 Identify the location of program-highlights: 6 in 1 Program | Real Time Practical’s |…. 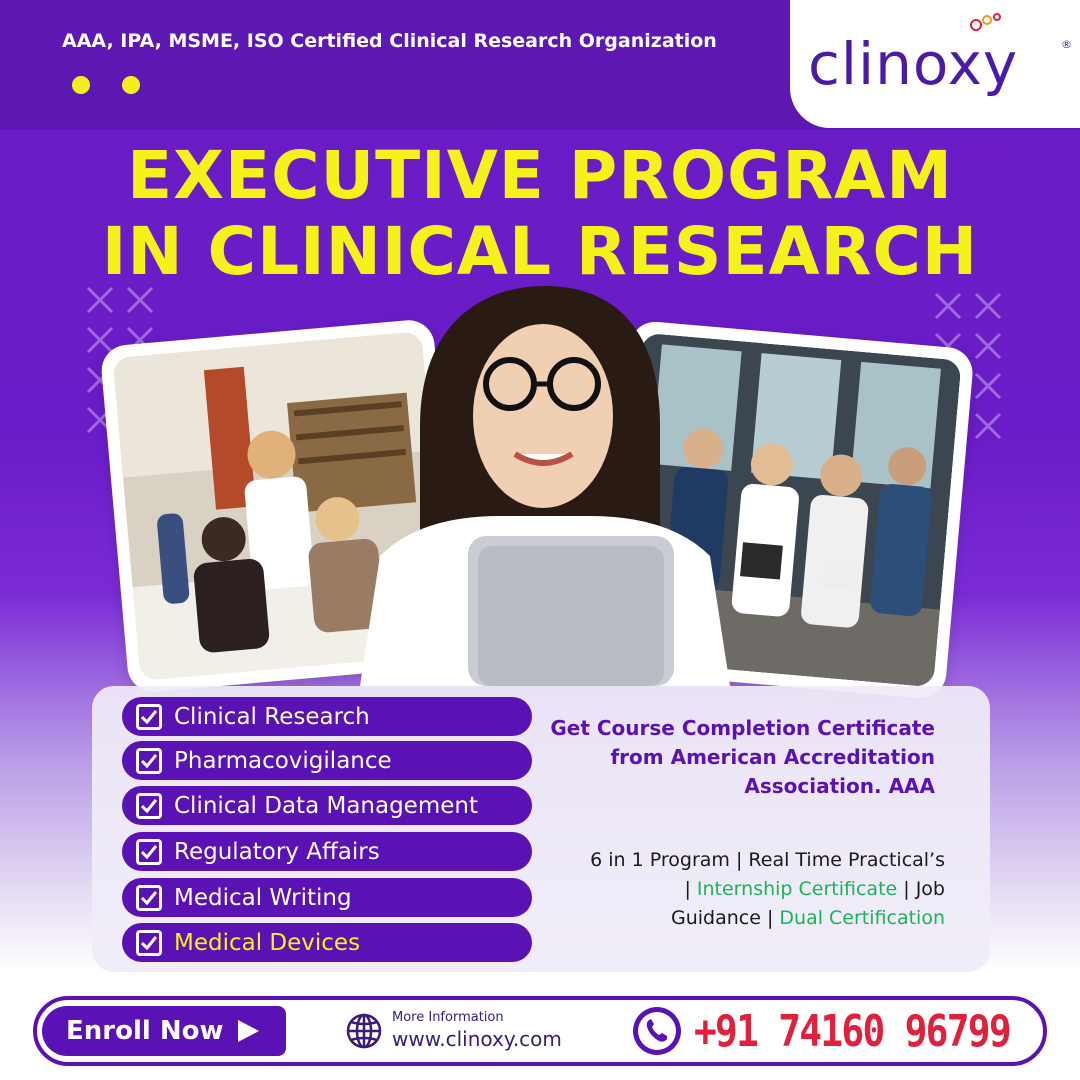
(742, 889).